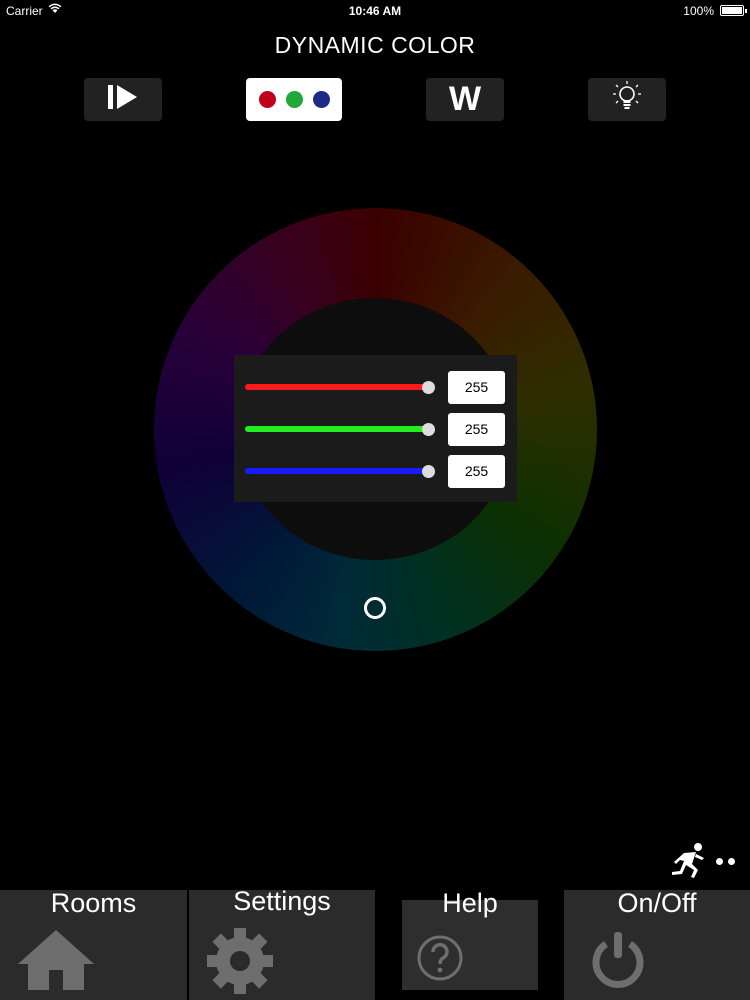  What do you see at coordinates (428, 471) in the screenshot?
I see `blue-slider-thumb` at bounding box center [428, 471].